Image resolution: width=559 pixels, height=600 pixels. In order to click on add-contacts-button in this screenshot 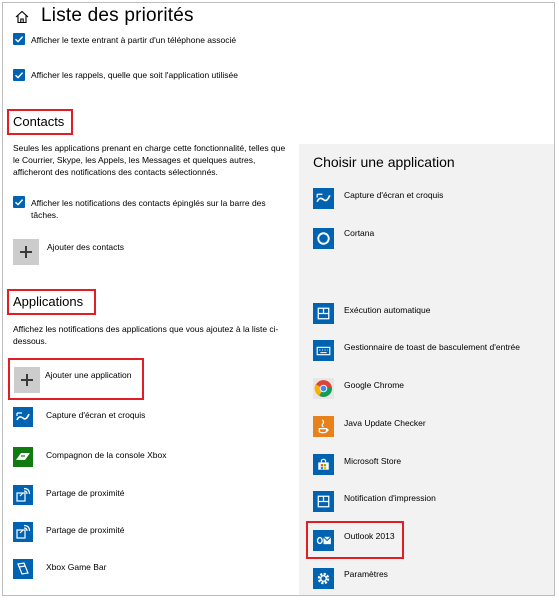, I will do `click(26, 252)`.